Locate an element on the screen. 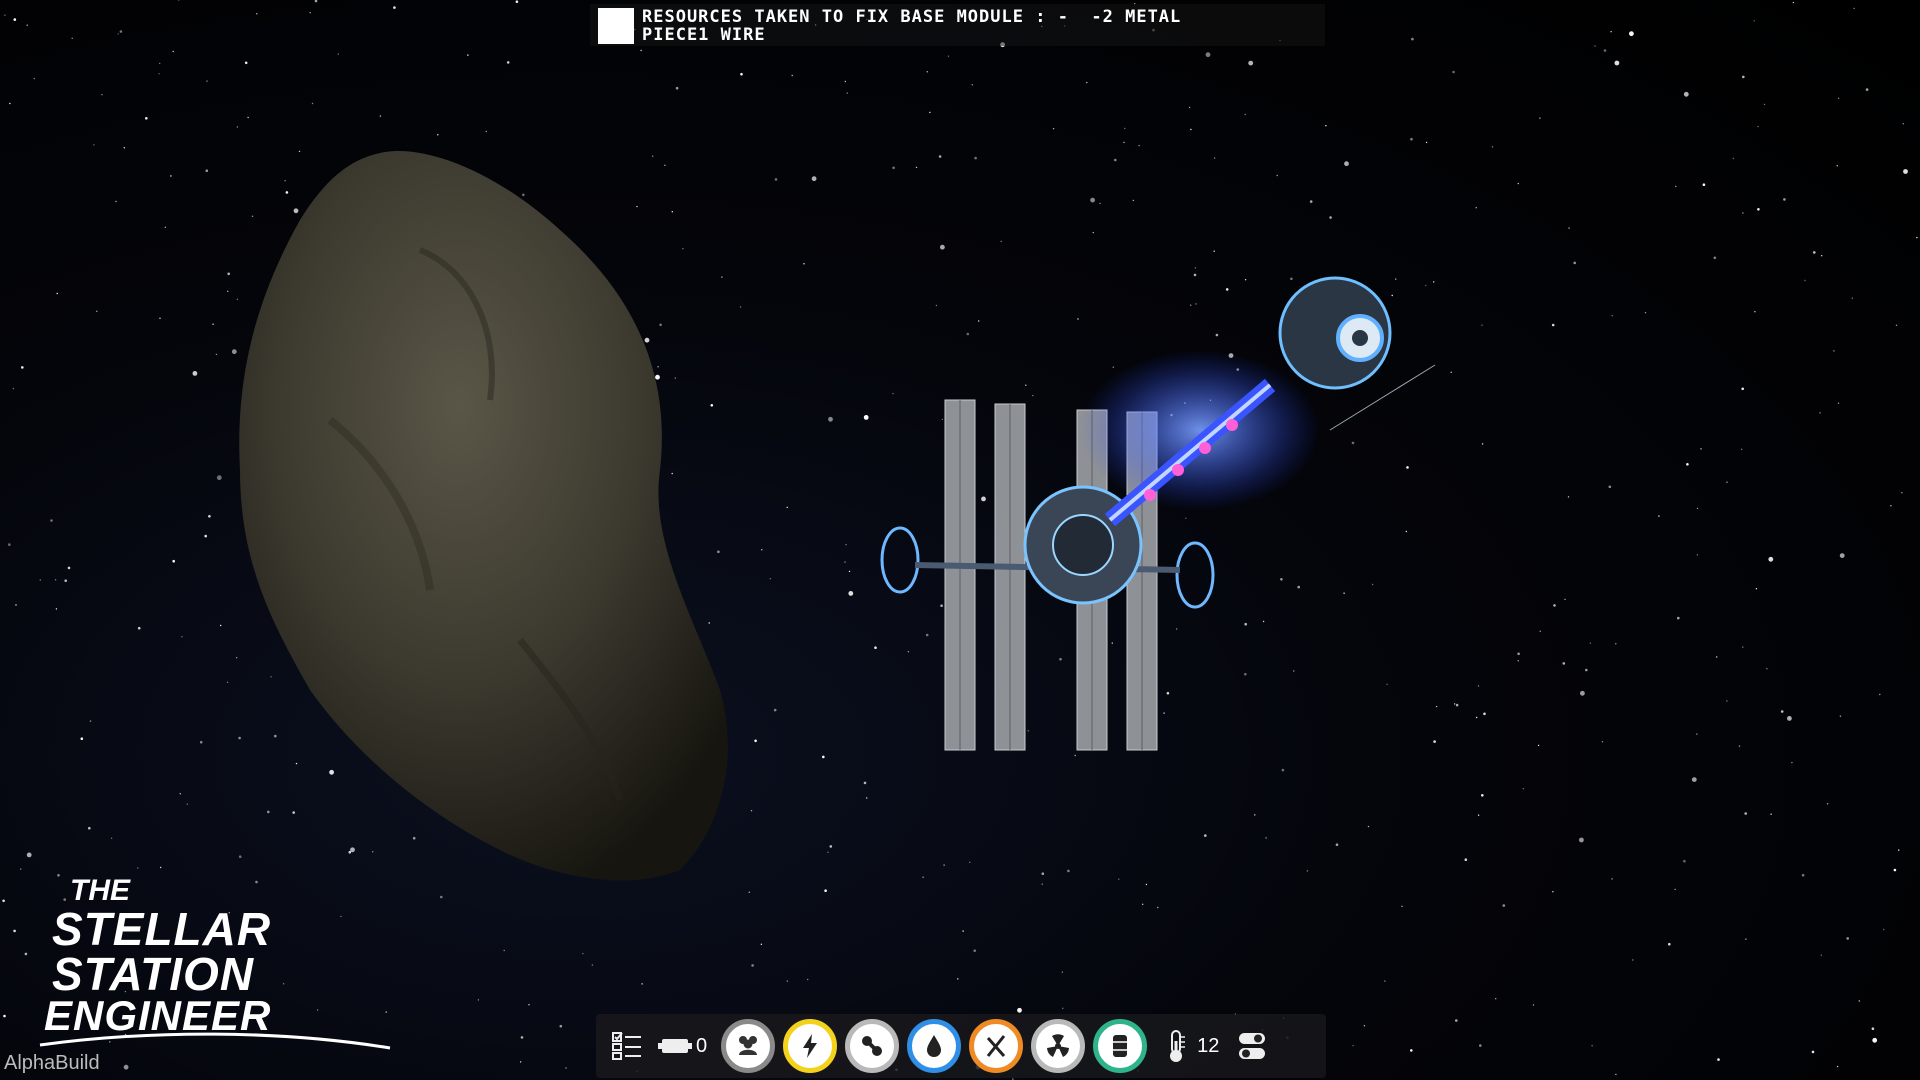  stat-buttons is located at coordinates (934, 1046).